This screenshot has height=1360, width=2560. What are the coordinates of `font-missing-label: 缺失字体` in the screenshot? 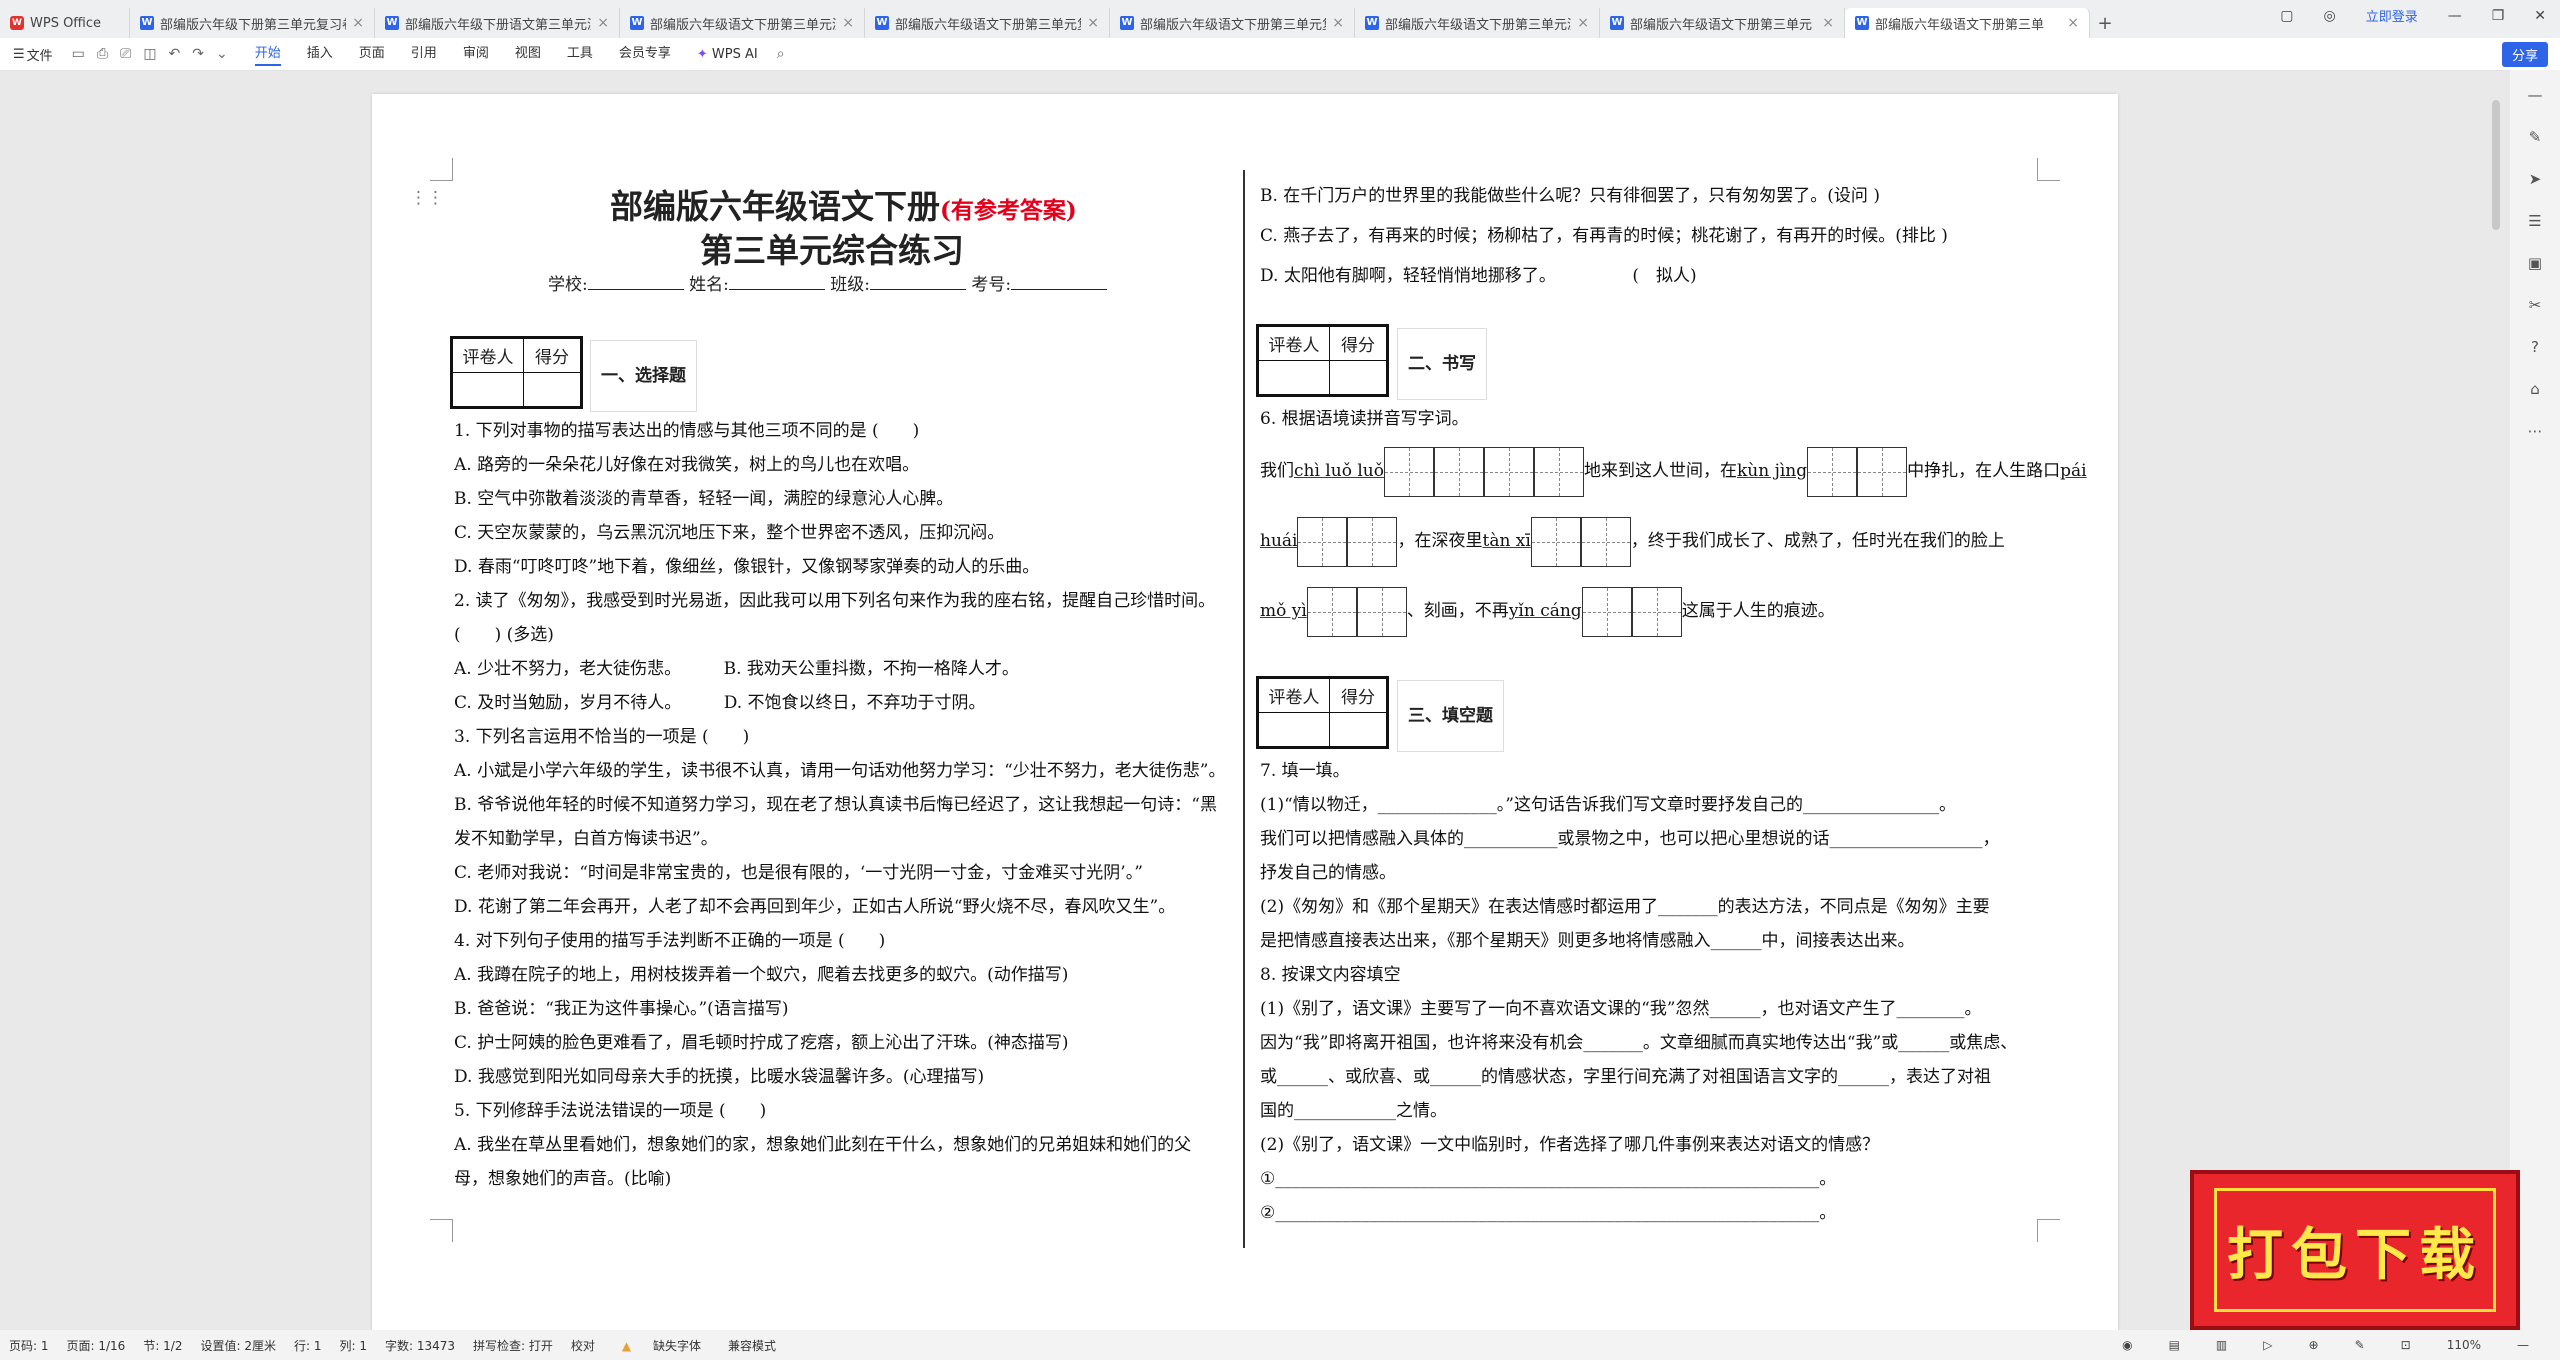 It's located at (676, 1345).